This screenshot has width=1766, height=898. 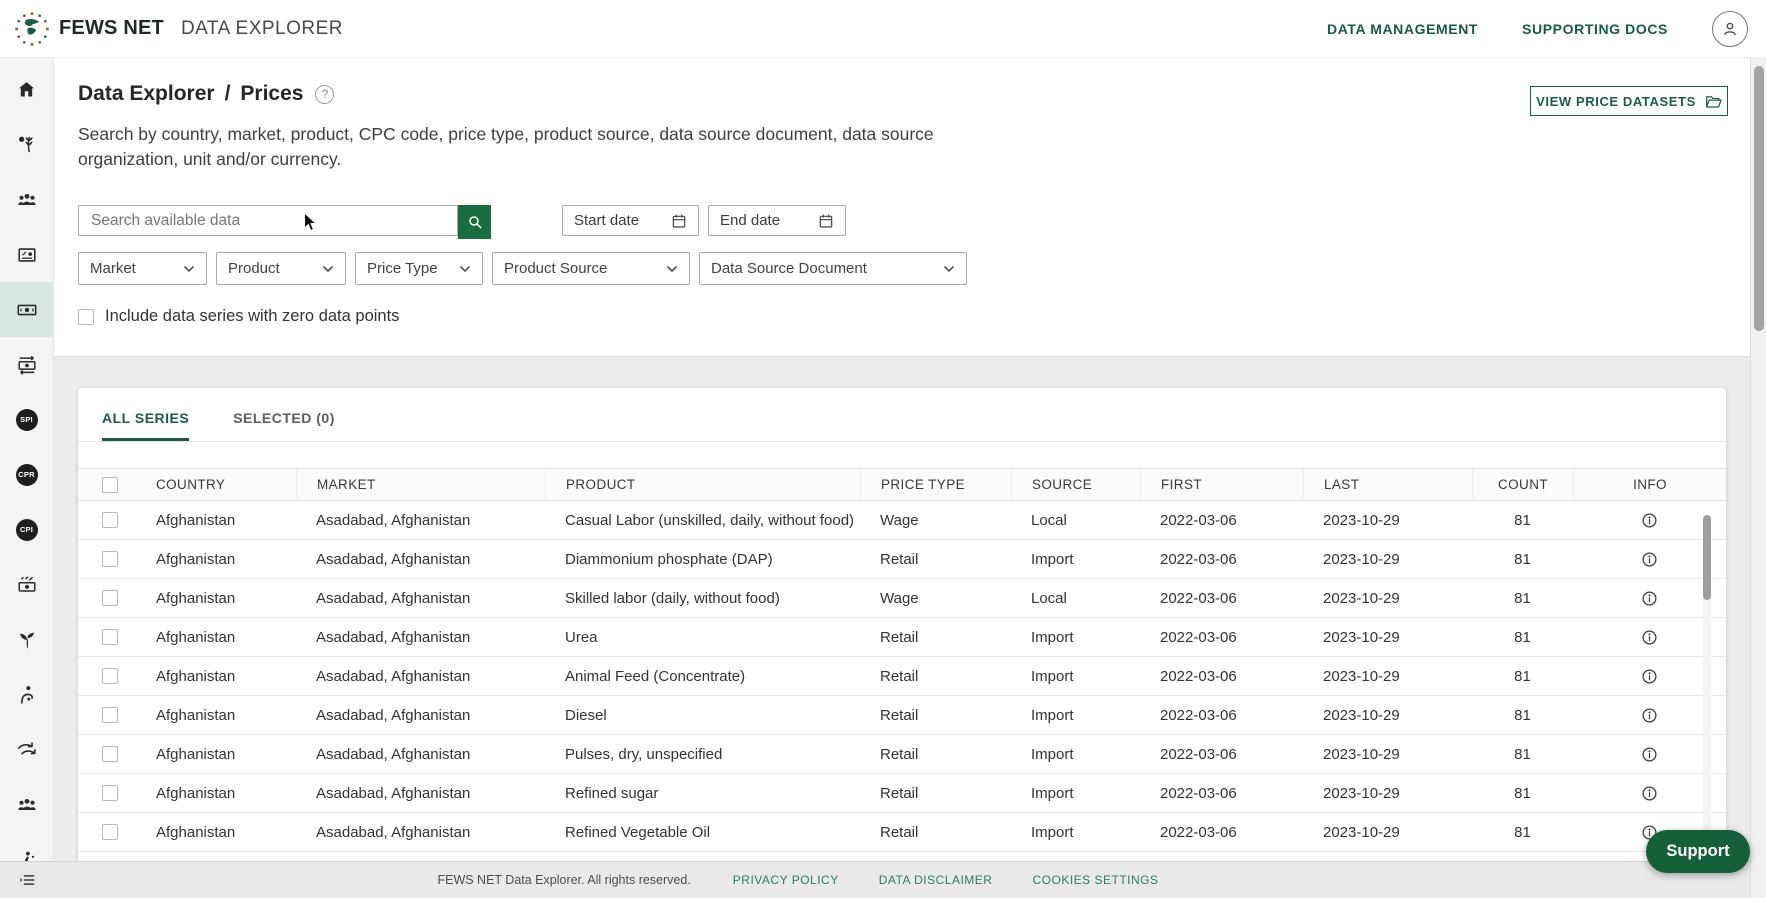 What do you see at coordinates (26, 529) in the screenshot?
I see `sidebar-item-cpi: CPI` at bounding box center [26, 529].